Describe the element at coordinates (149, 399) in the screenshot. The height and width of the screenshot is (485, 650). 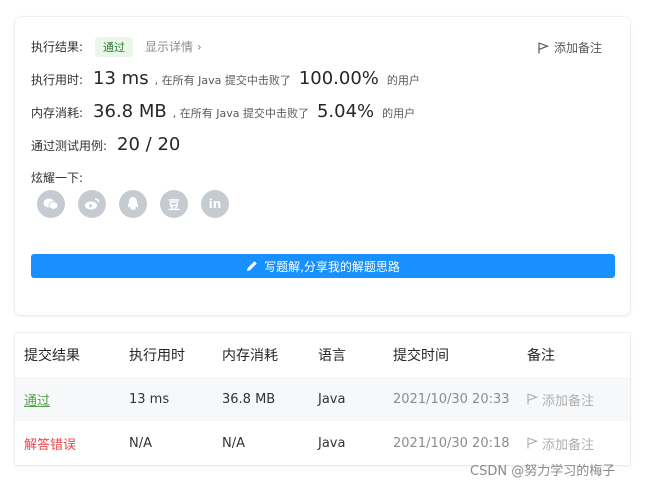
I see `runtime-cell: 13 ms` at that location.